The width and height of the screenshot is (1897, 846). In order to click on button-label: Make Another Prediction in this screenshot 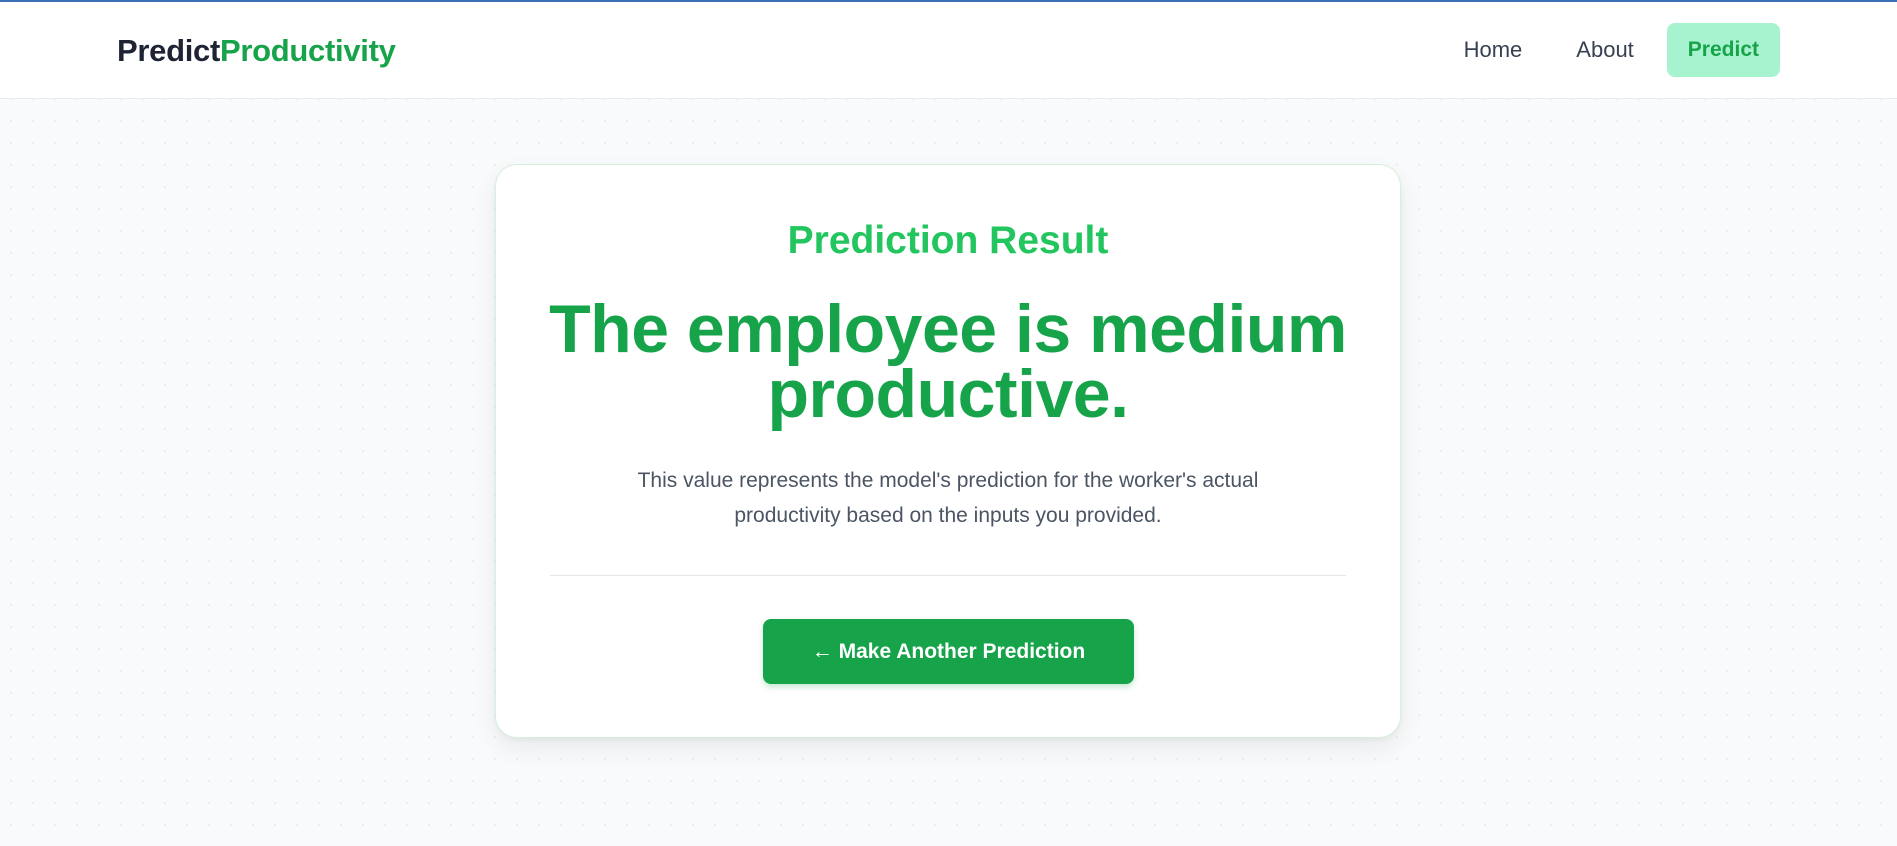, I will do `click(962, 651)`.